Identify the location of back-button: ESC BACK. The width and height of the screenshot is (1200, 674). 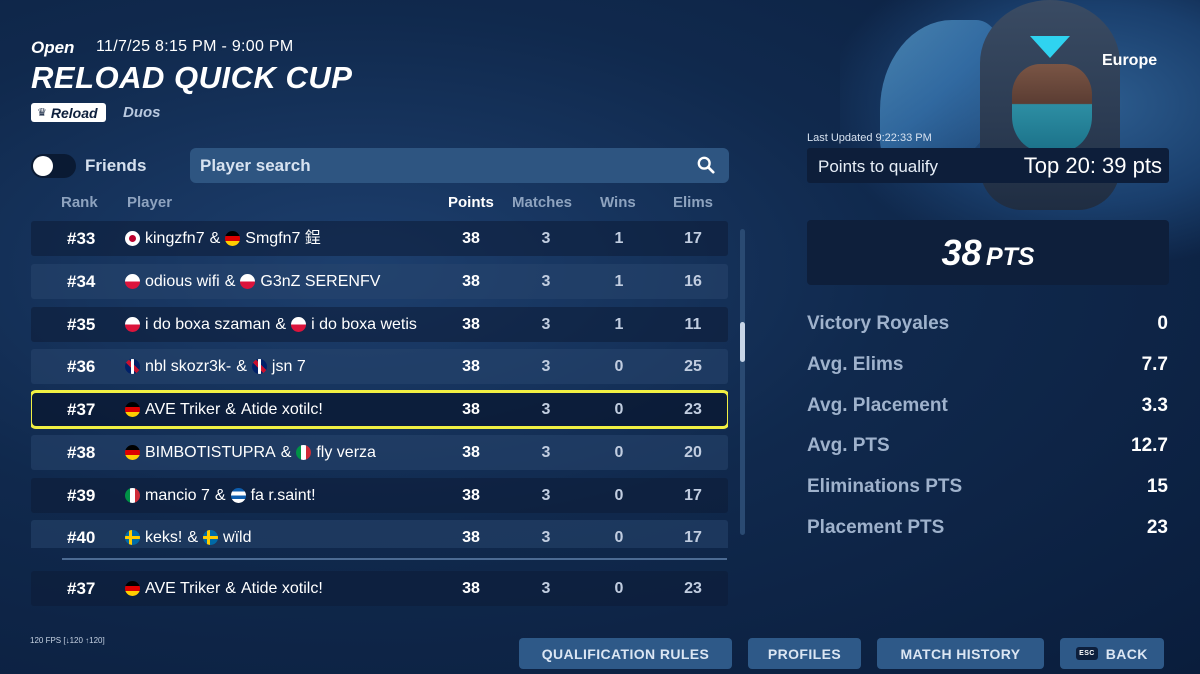
(1112, 653).